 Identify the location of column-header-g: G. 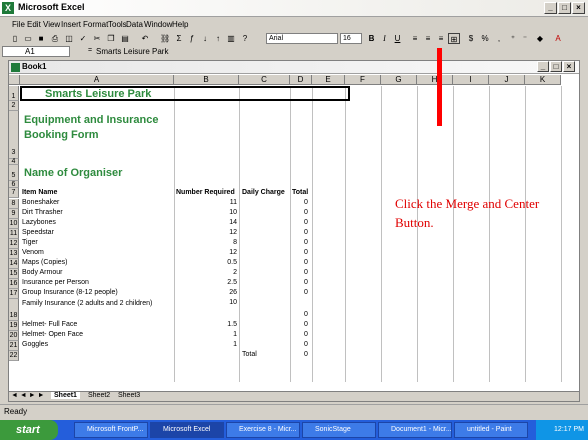
(399, 80).